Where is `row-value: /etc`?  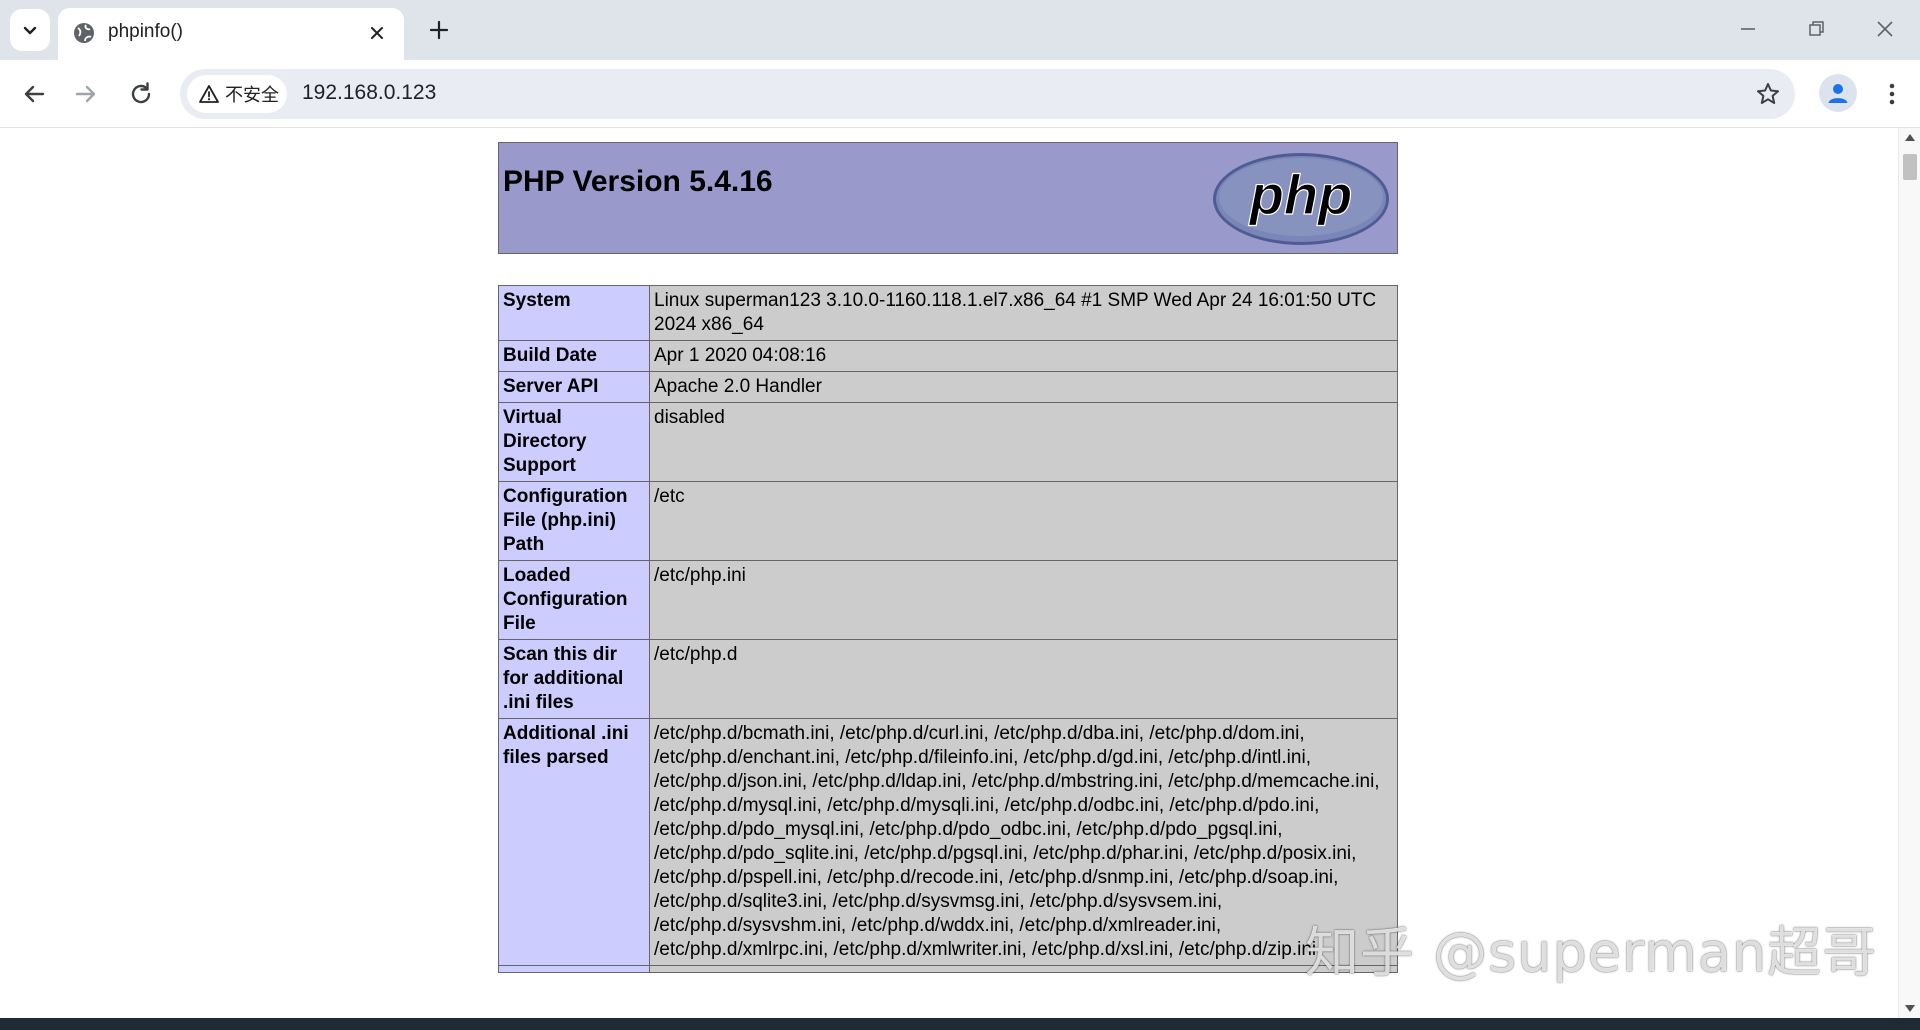 row-value: /etc is located at coordinates (1023, 521).